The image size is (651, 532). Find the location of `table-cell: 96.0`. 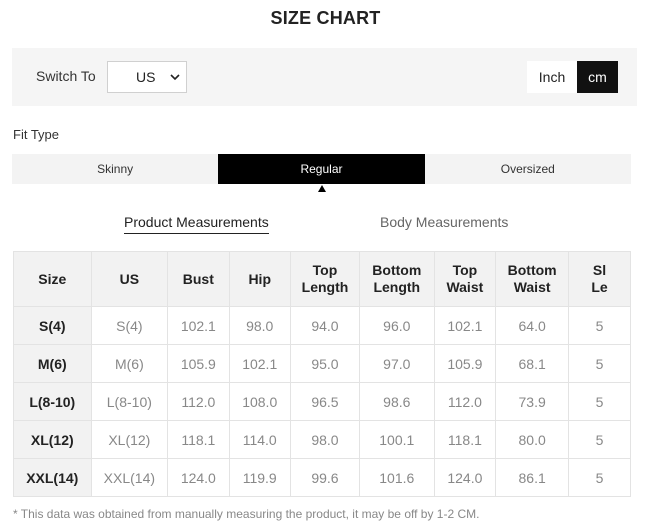

table-cell: 96.0 is located at coordinates (397, 325).